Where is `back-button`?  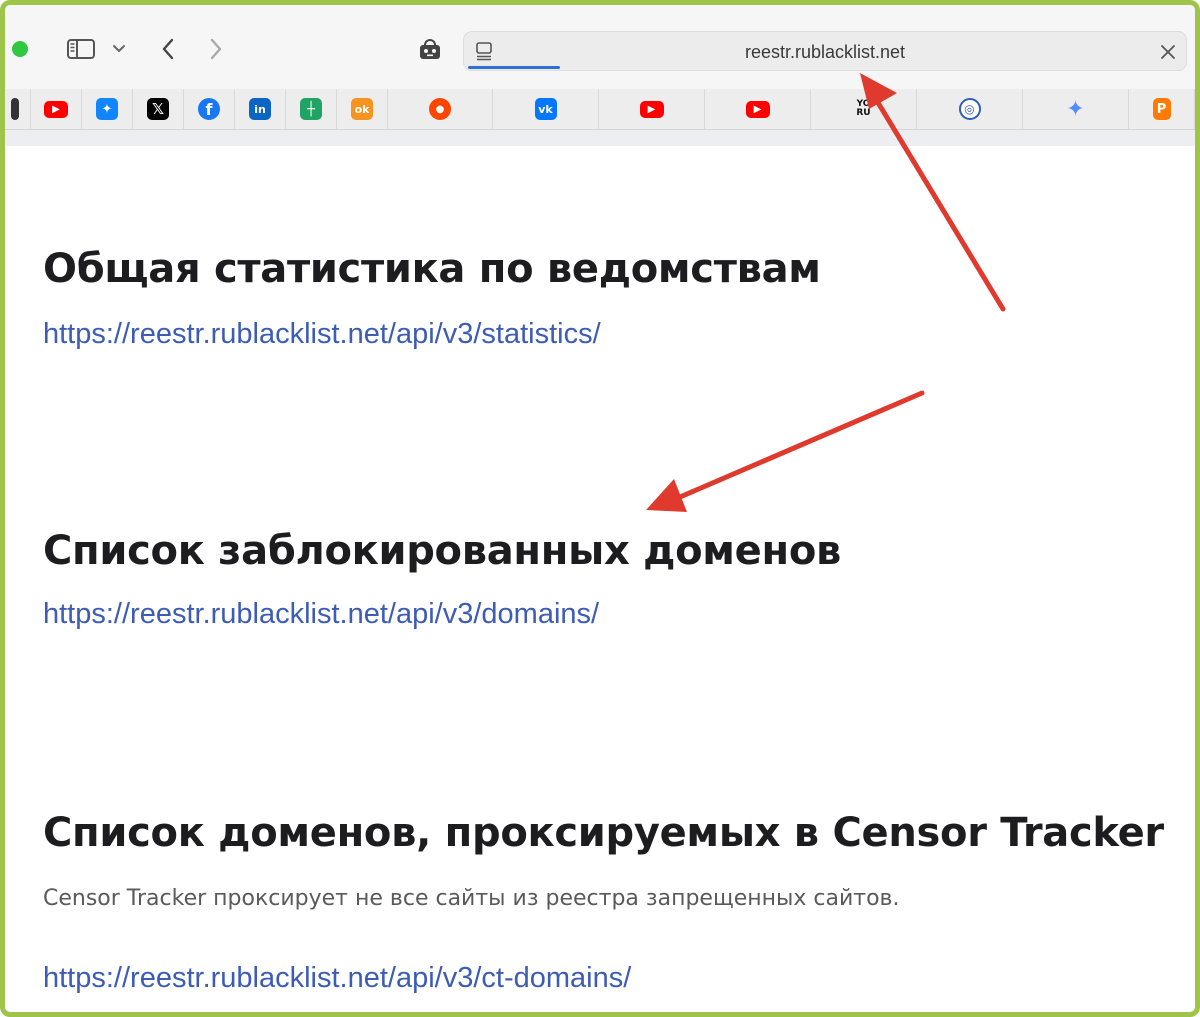
back-button is located at coordinates (168, 49).